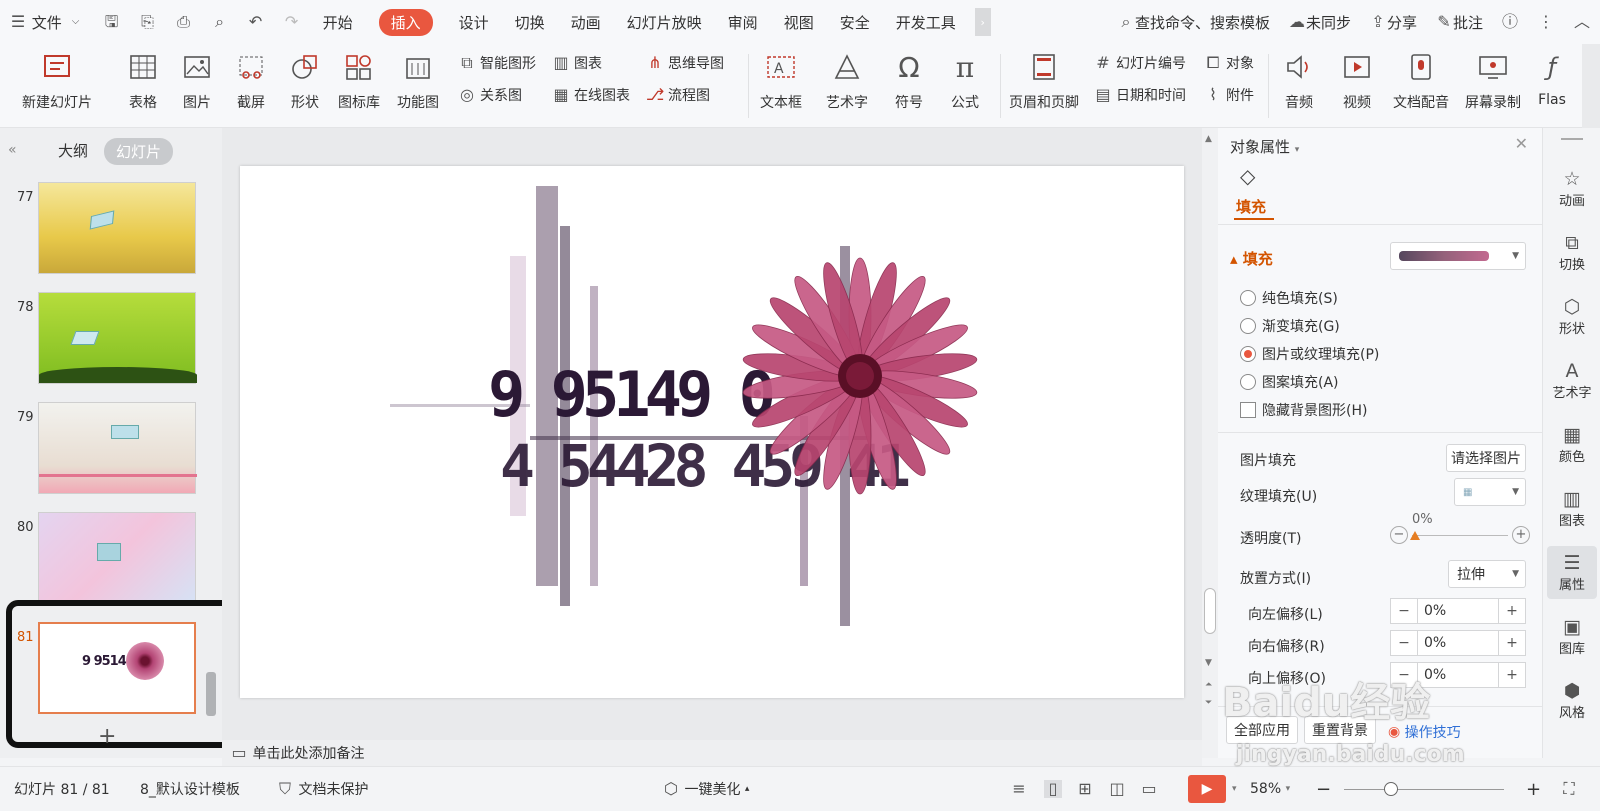 The height and width of the screenshot is (811, 1600). Describe the element at coordinates (1487, 574) in the screenshot. I see `placement-dropdown: 拉伸 ▼` at that location.